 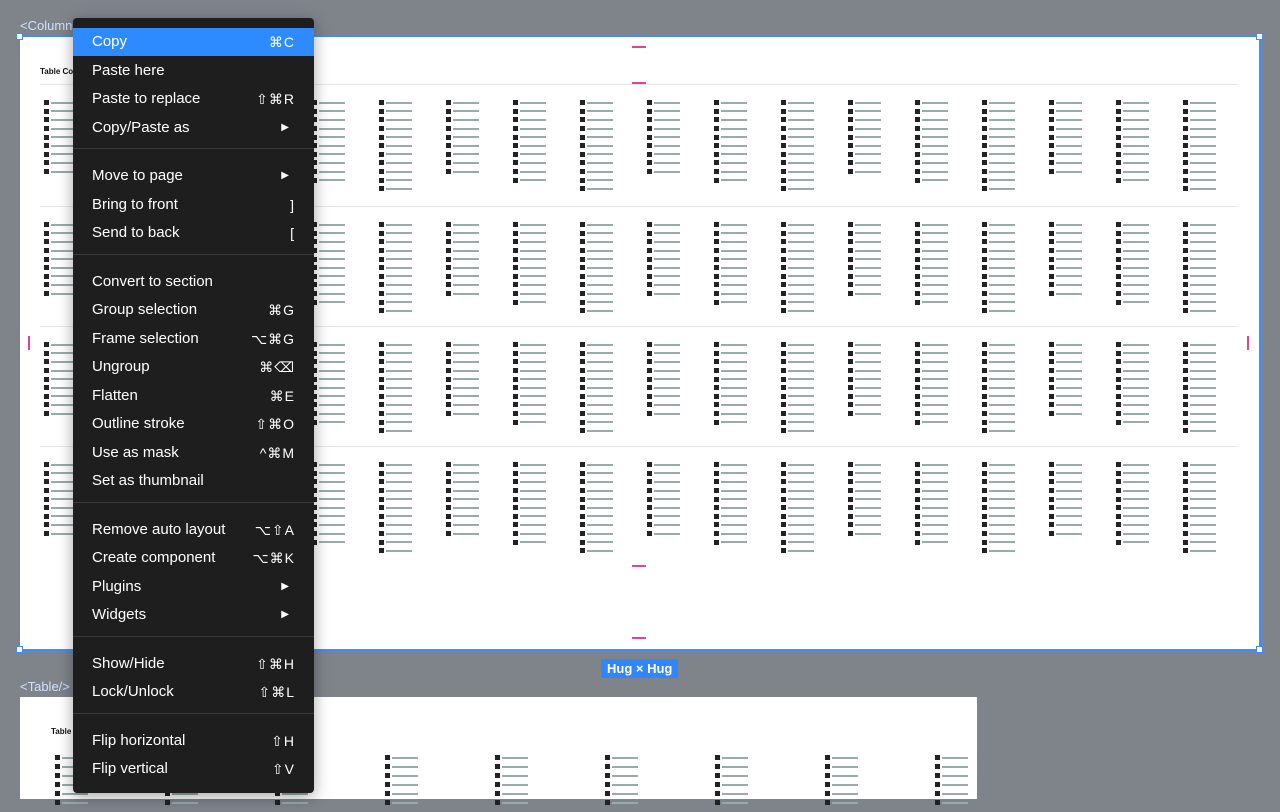 I want to click on menu-item-shortcut: ⌘G, so click(x=281, y=310).